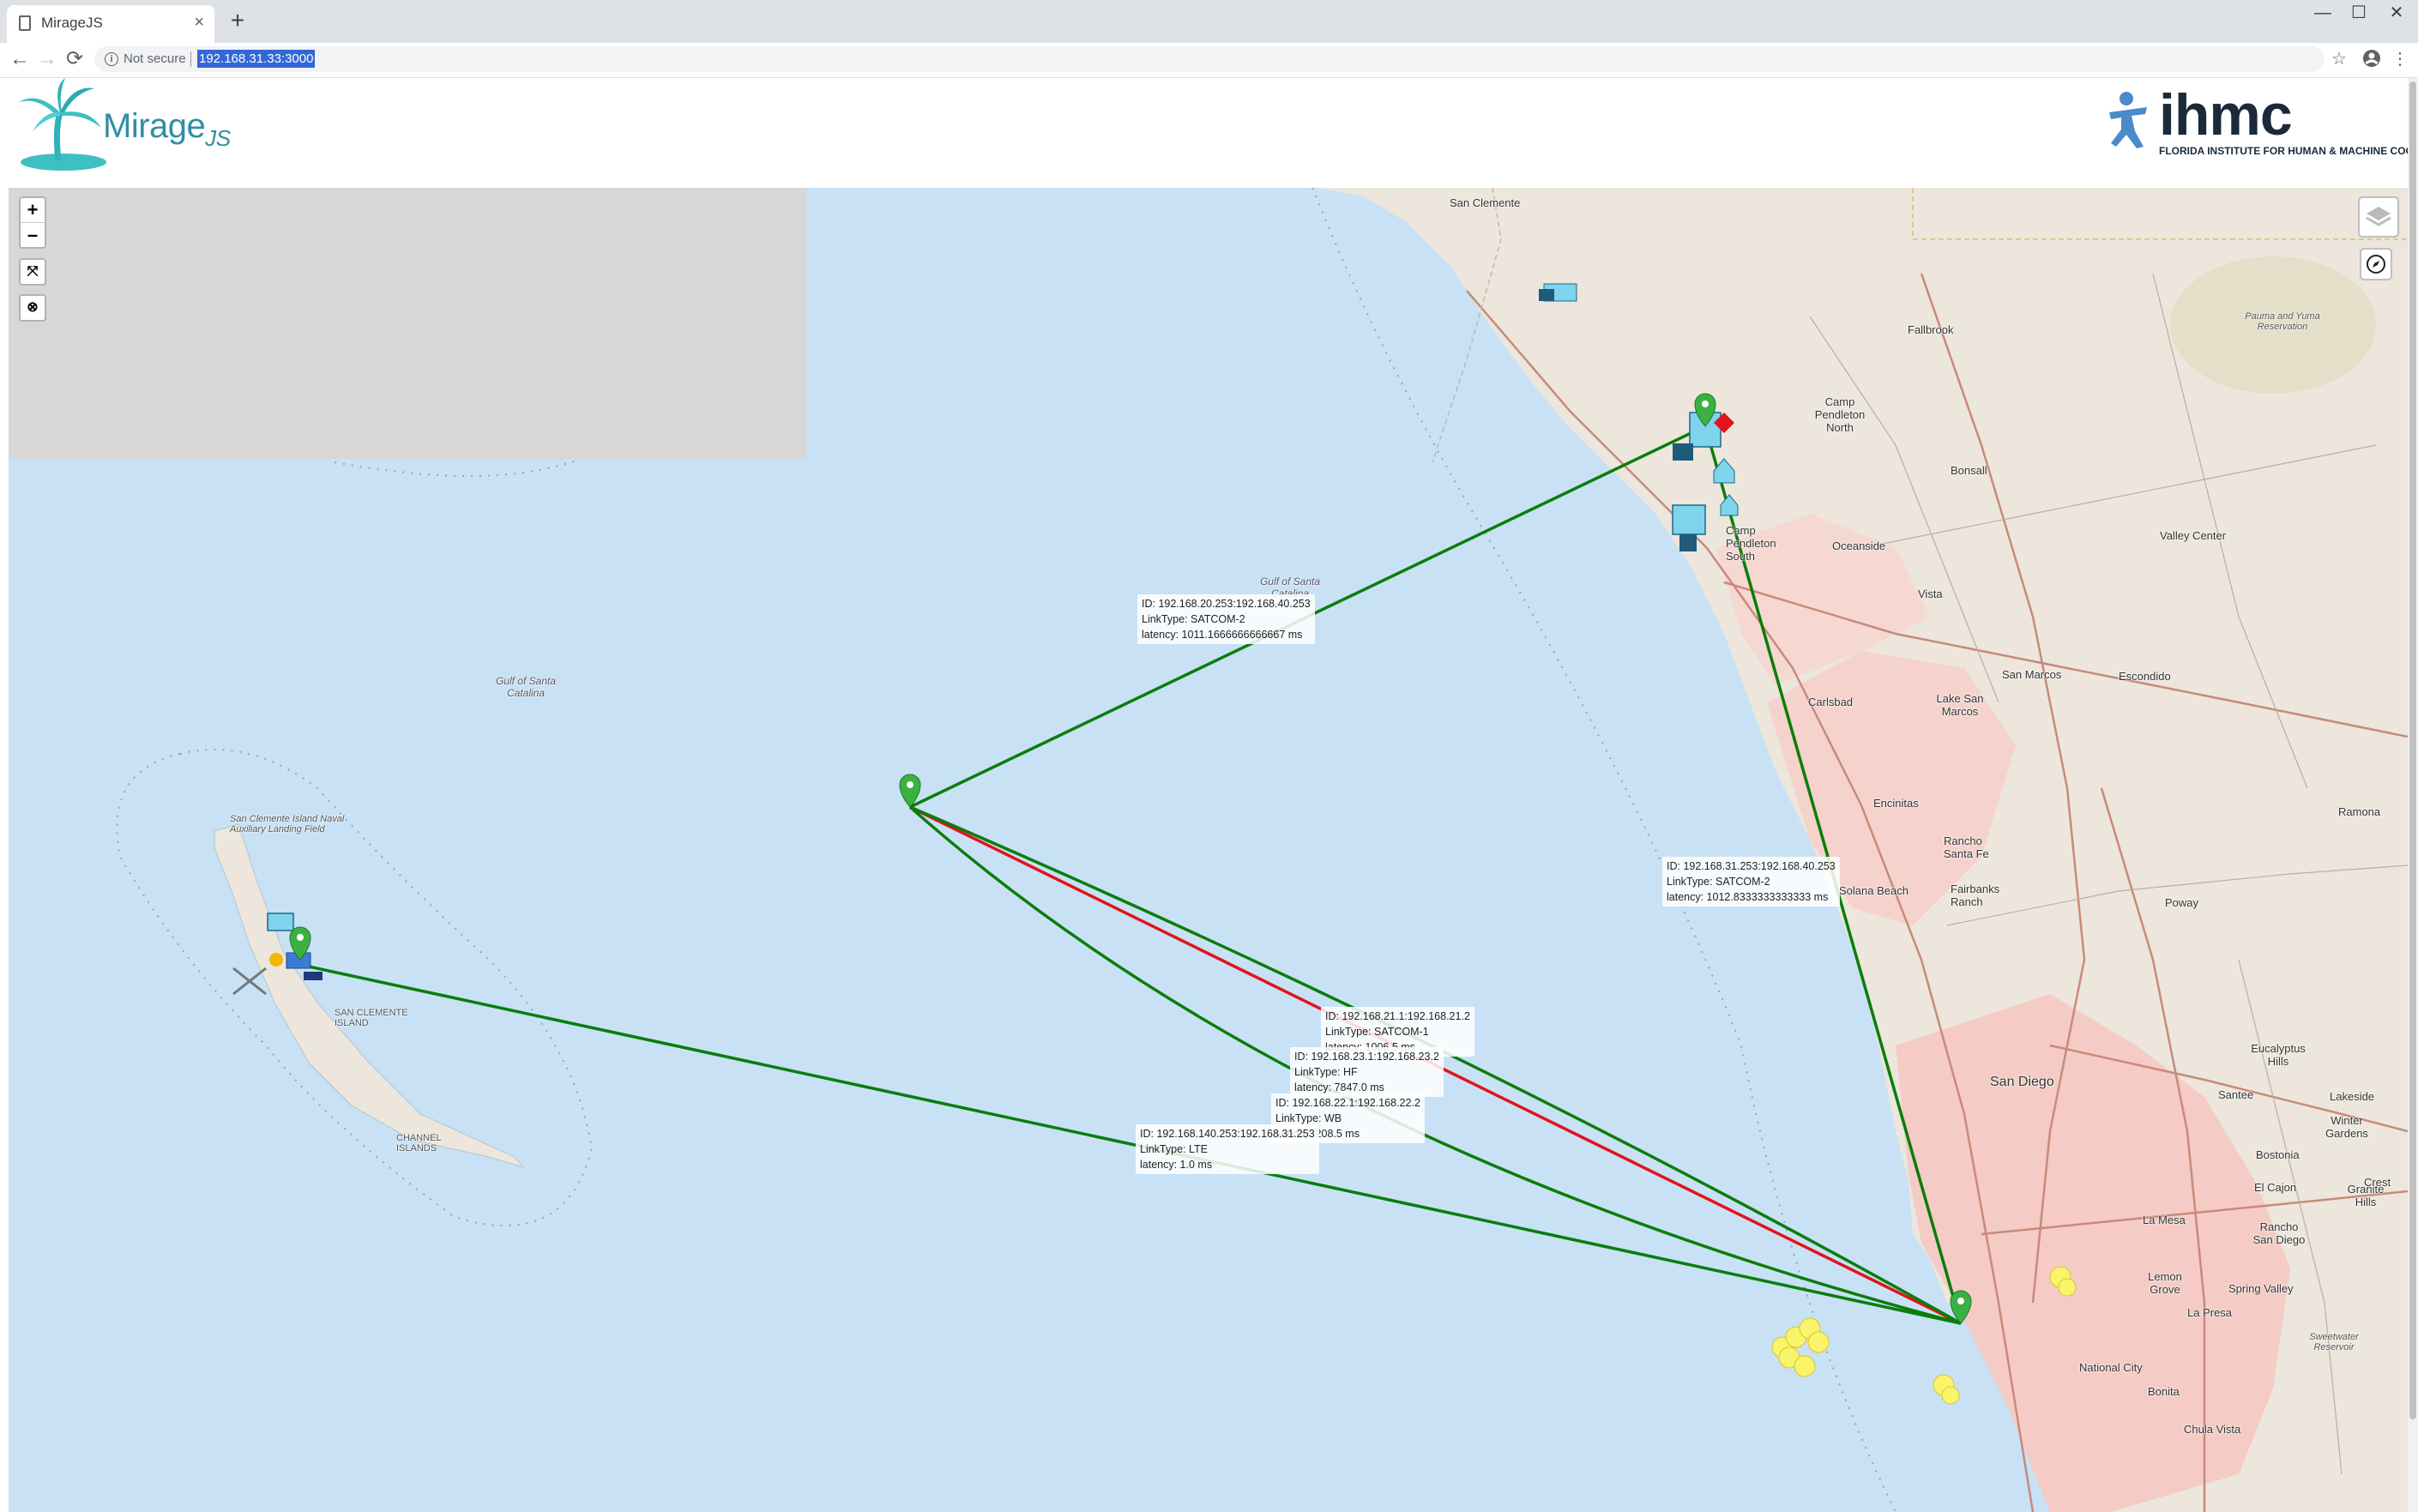  Describe the element at coordinates (237, 20) in the screenshot. I see `new-tab-button: +` at that location.